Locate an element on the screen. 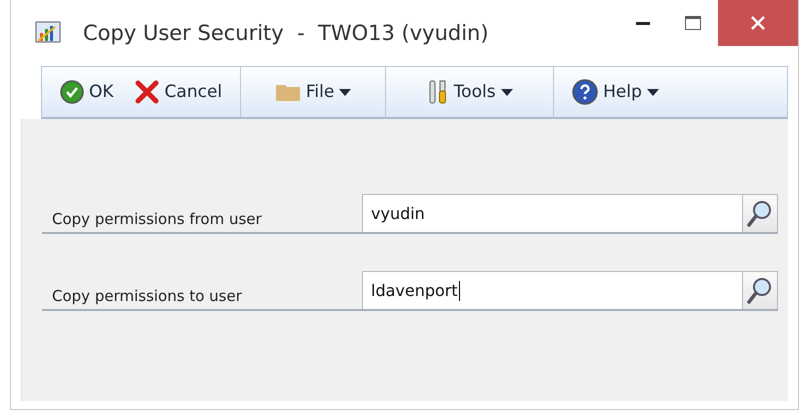 This screenshot has width=801, height=417. ok-button: OK is located at coordinates (87, 92).